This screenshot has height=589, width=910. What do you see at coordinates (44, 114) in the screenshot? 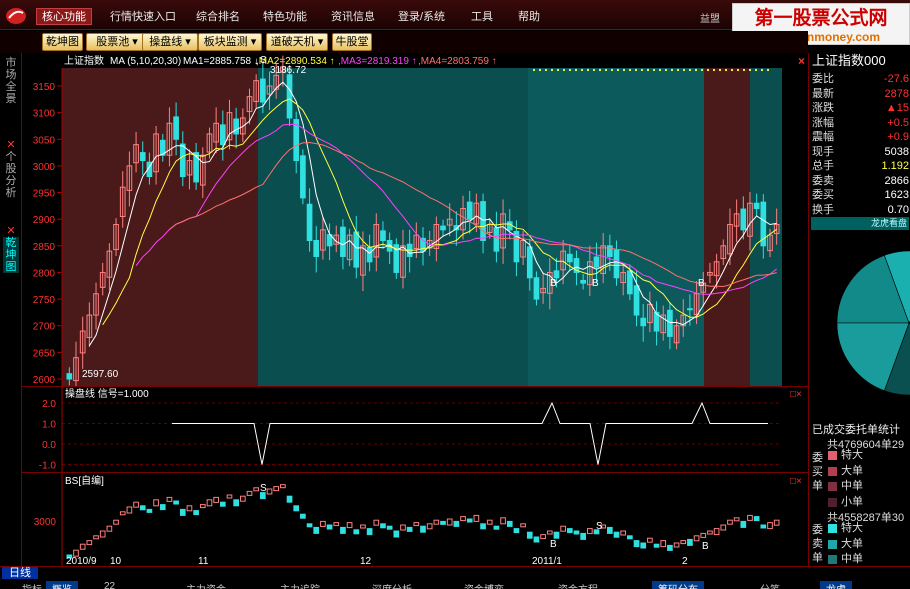
I see `y-tick-label: 3100` at bounding box center [44, 114].